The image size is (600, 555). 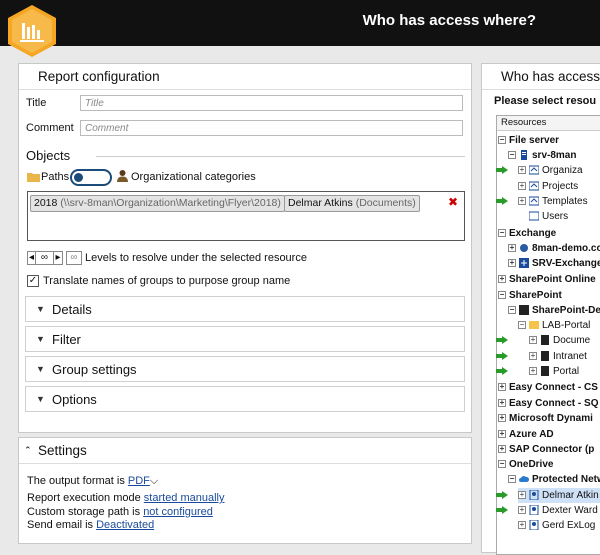 What do you see at coordinates (245, 89) in the screenshot?
I see `title-divider` at bounding box center [245, 89].